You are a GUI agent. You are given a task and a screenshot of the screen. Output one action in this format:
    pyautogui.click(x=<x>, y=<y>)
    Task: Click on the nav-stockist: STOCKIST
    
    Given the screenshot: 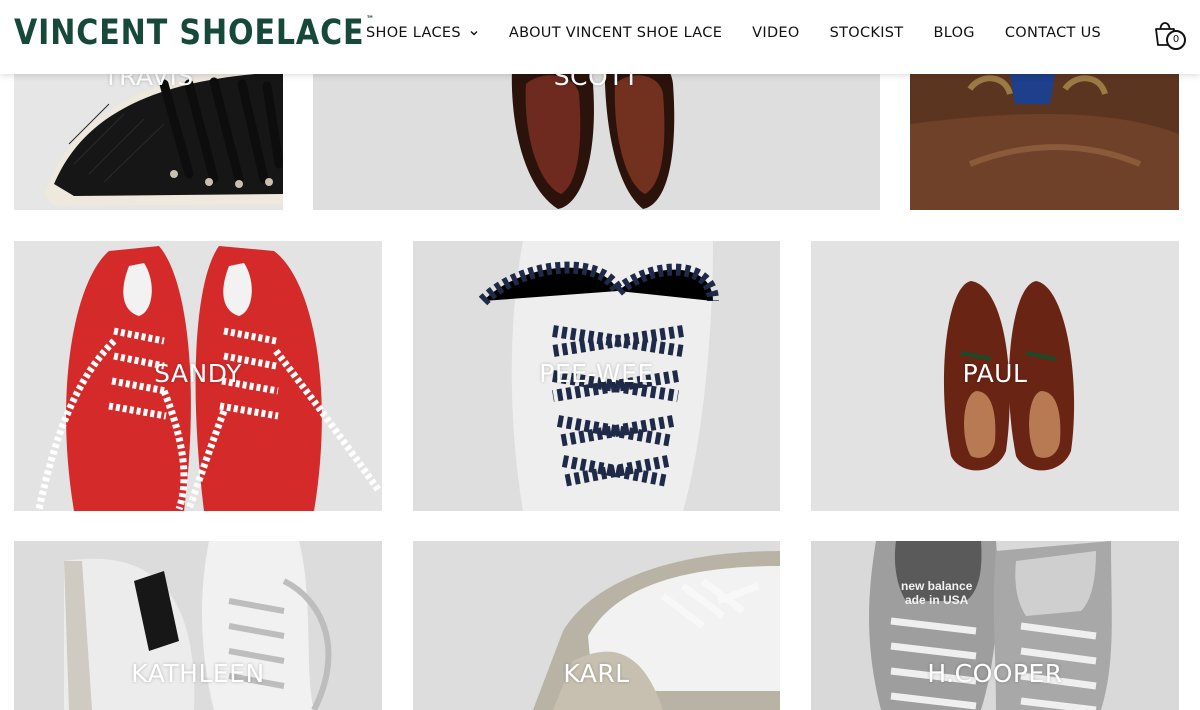 What is the action you would take?
    pyautogui.click(x=867, y=33)
    